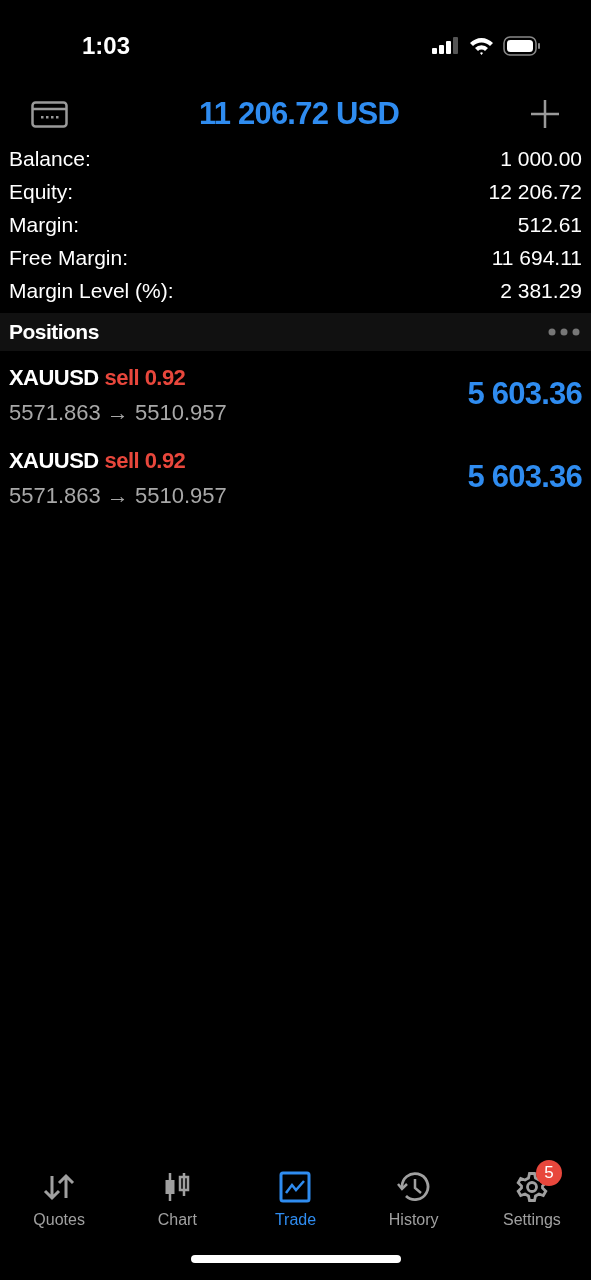 The width and height of the screenshot is (591, 1280). What do you see at coordinates (59, 1187) in the screenshot?
I see `arrows-icon` at bounding box center [59, 1187].